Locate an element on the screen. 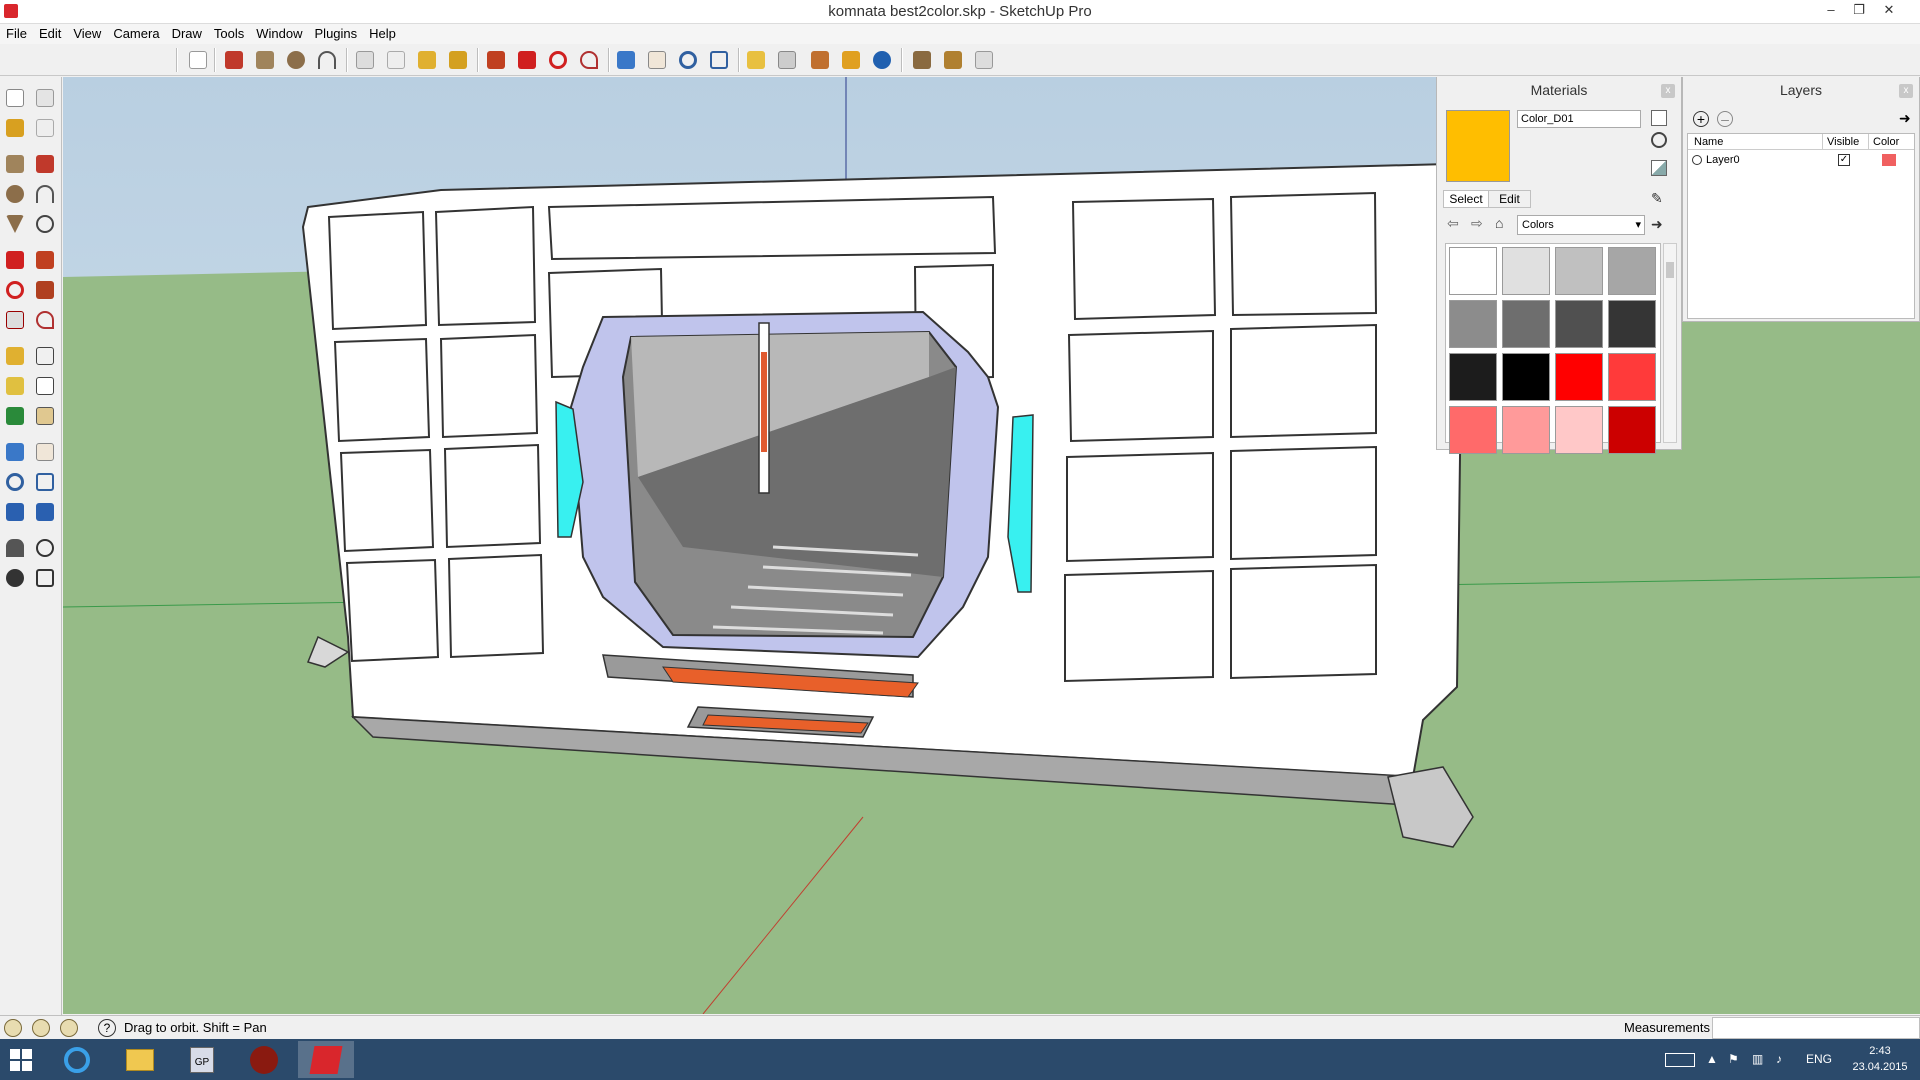 The width and height of the screenshot is (1920, 1080). tab-edit: Edit is located at coordinates (1510, 199).